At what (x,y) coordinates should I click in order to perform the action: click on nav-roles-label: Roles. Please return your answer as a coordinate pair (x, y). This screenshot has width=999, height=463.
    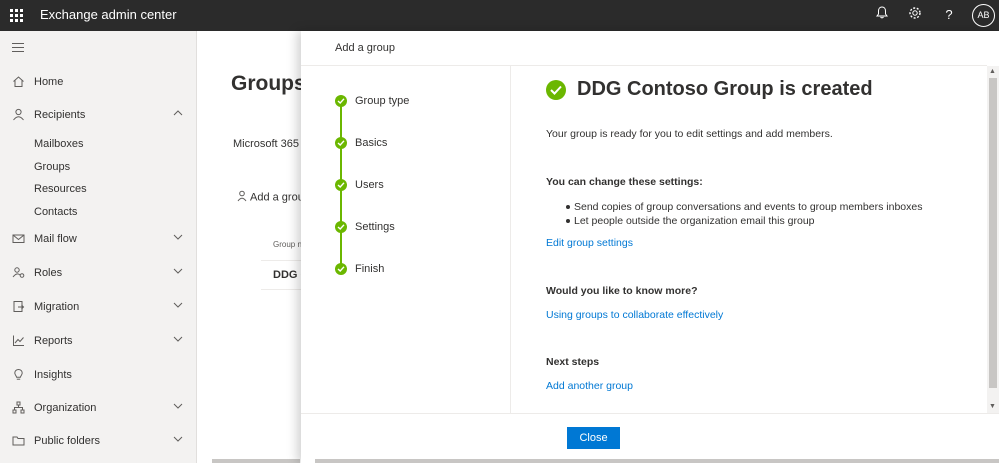
    Looking at the image, I should click on (48, 273).